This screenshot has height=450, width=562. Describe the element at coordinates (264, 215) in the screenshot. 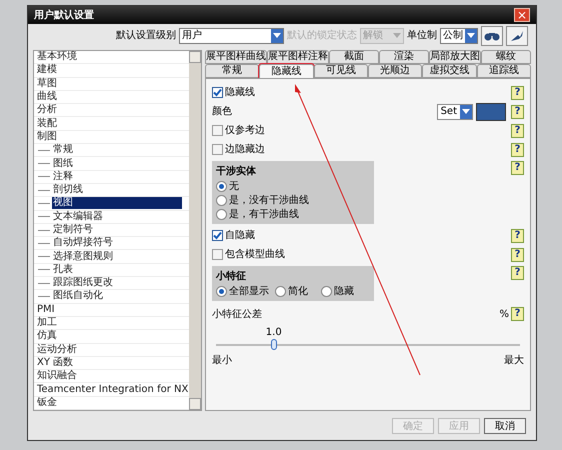

I see `radio-label: 是，有干涉曲线` at that location.